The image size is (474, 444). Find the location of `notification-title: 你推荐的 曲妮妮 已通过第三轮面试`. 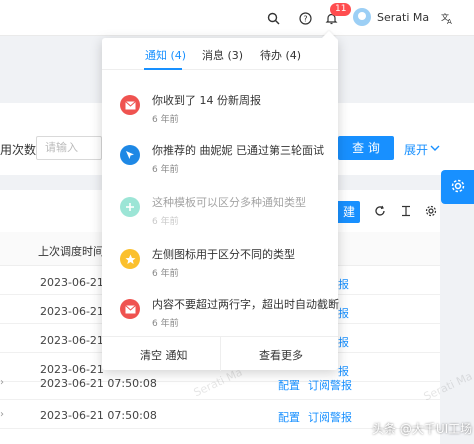

notification-title: 你推荐的 曲妮妮 已通过第三轮面试 is located at coordinates (238, 150).